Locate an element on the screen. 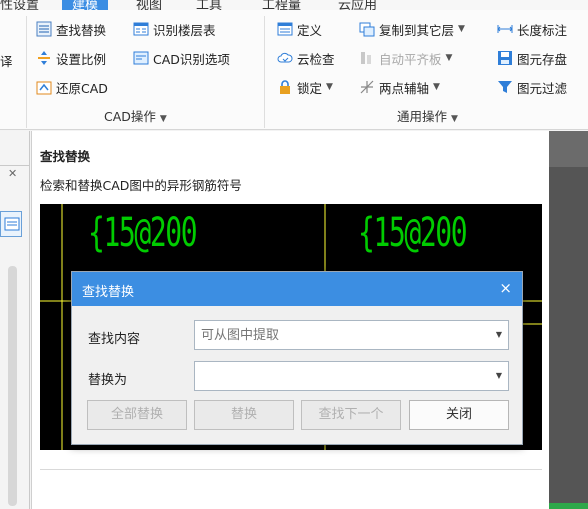 This screenshot has height=509, width=588. find-content-label: 查找内容 is located at coordinates (114, 339).